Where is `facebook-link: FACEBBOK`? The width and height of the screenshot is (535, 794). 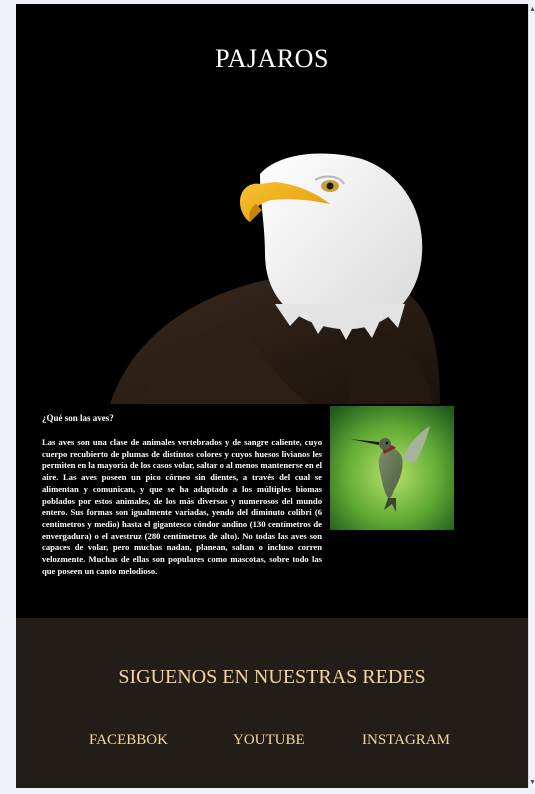 facebook-link: FACEBBOK is located at coordinates (128, 740).